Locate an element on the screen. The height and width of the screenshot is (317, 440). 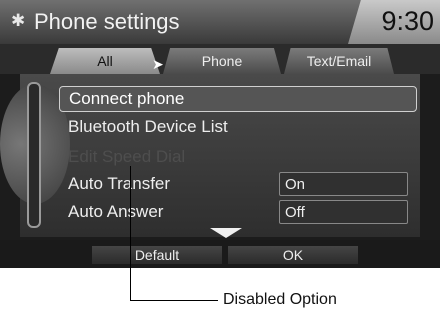
ok-button: OK is located at coordinates (293, 255).